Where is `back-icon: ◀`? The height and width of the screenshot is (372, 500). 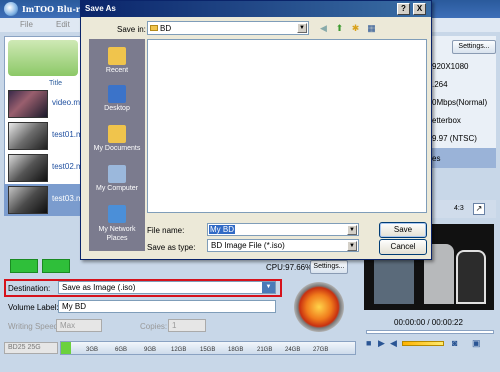 back-icon: ◀ is located at coordinates (323, 28).